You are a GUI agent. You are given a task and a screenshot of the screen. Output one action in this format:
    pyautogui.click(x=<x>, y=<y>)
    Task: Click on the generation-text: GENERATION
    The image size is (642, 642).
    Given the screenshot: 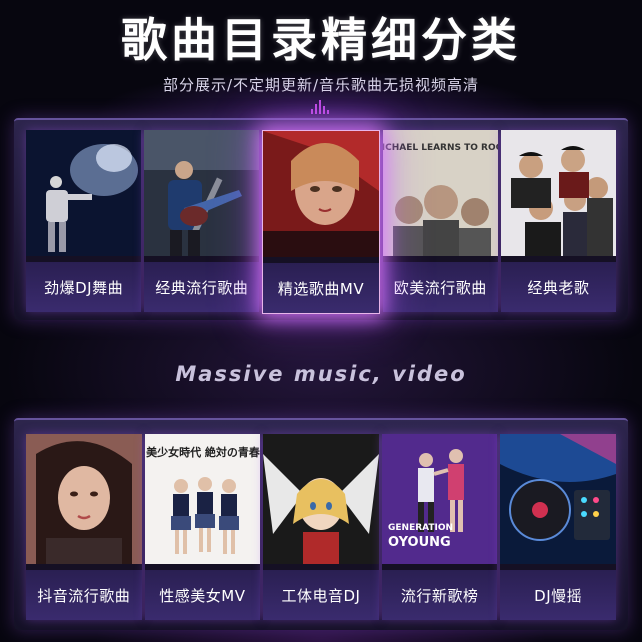 What is the action you would take?
    pyautogui.click(x=420, y=528)
    